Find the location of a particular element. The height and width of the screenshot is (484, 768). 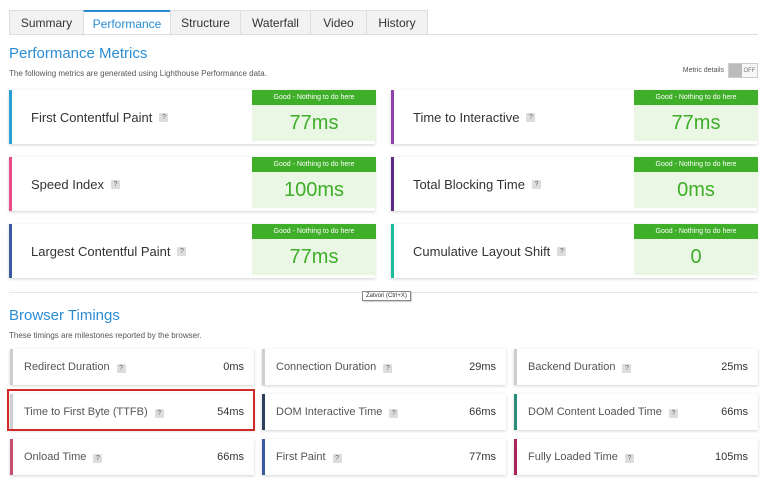

timing-value: 29ms is located at coordinates (482, 367).